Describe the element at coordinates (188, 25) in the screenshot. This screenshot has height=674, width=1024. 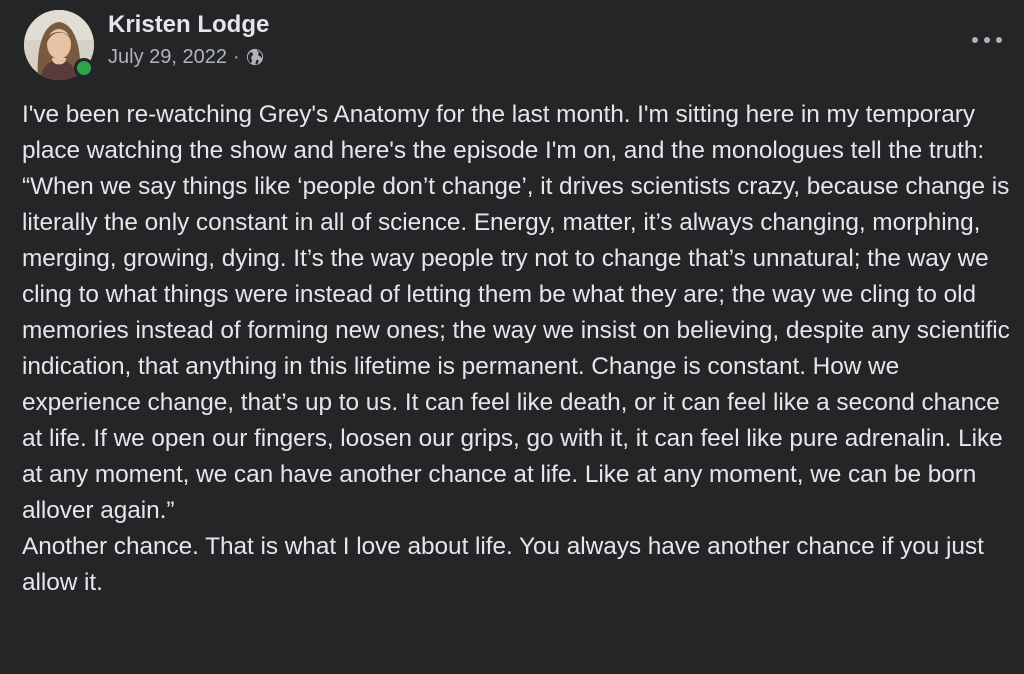
I see `author-name: Kristen Lodge` at that location.